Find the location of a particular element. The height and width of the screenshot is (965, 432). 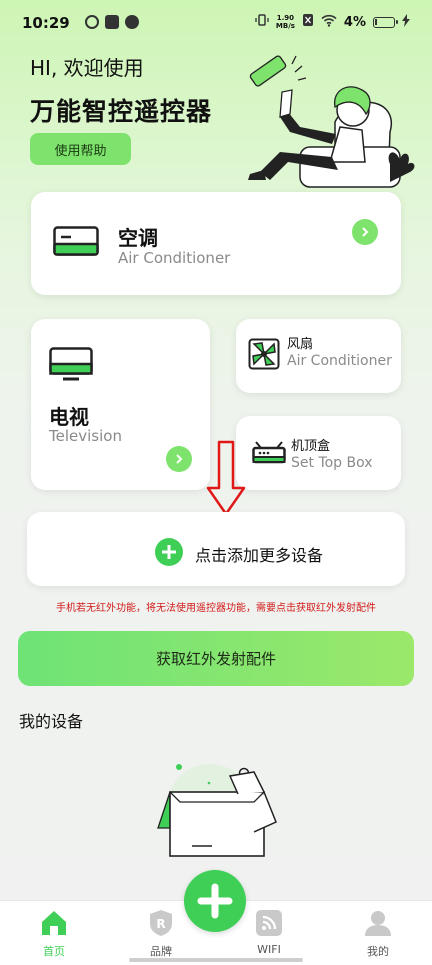

help-button: 使用帮助 is located at coordinates (80, 149).